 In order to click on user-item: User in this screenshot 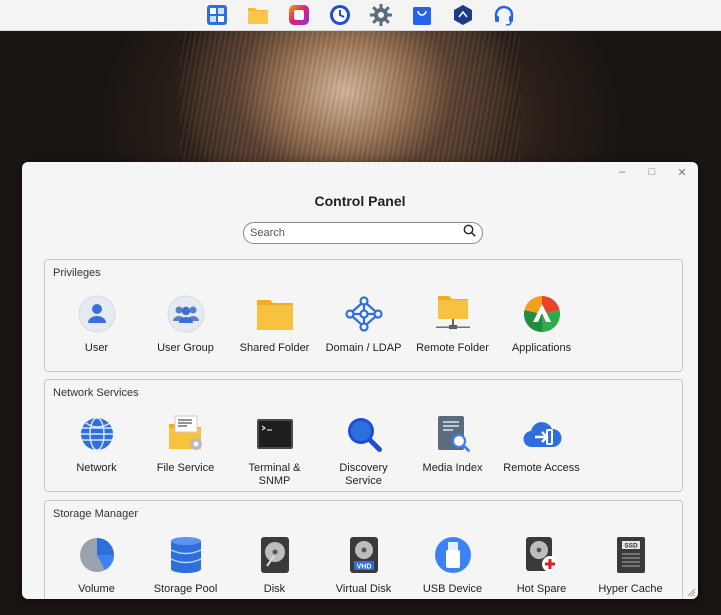, I will do `click(96, 324)`.